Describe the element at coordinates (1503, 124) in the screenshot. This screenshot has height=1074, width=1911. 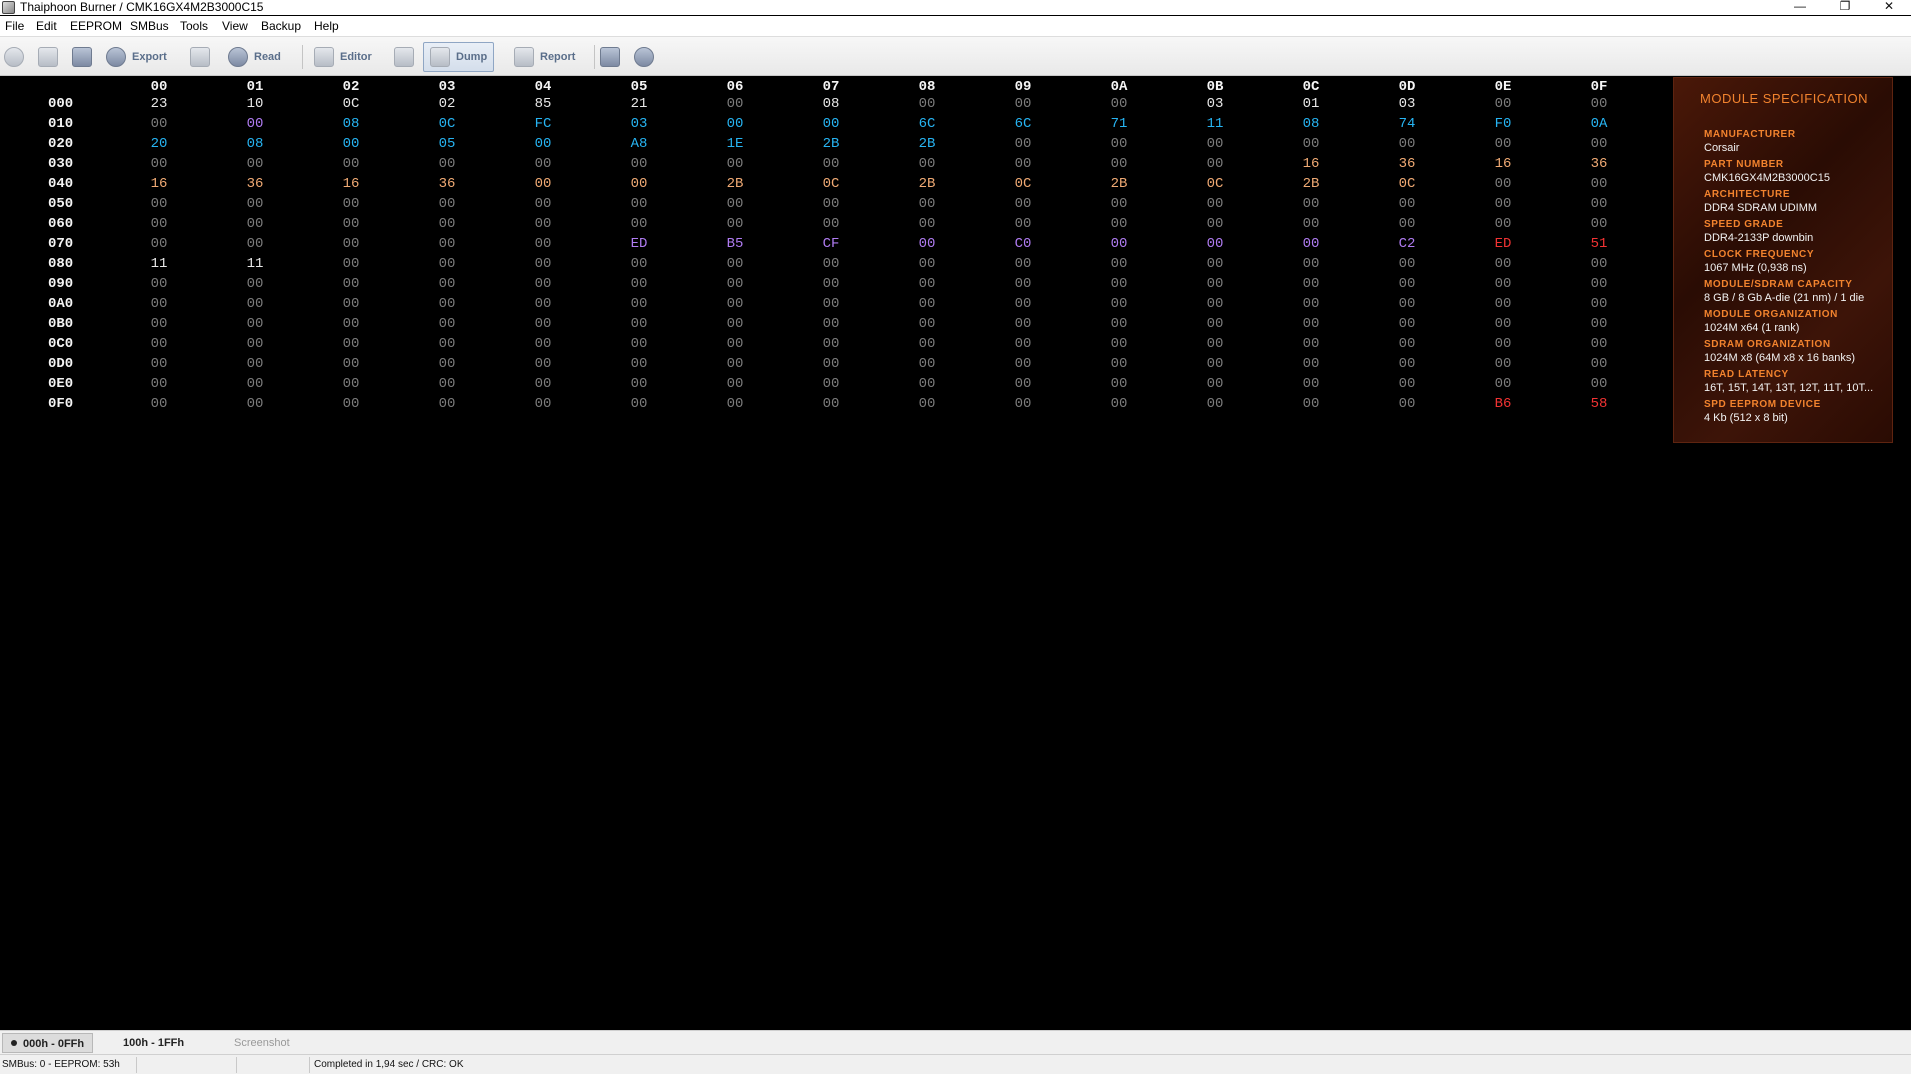
I see `byte-cell: F0` at that location.